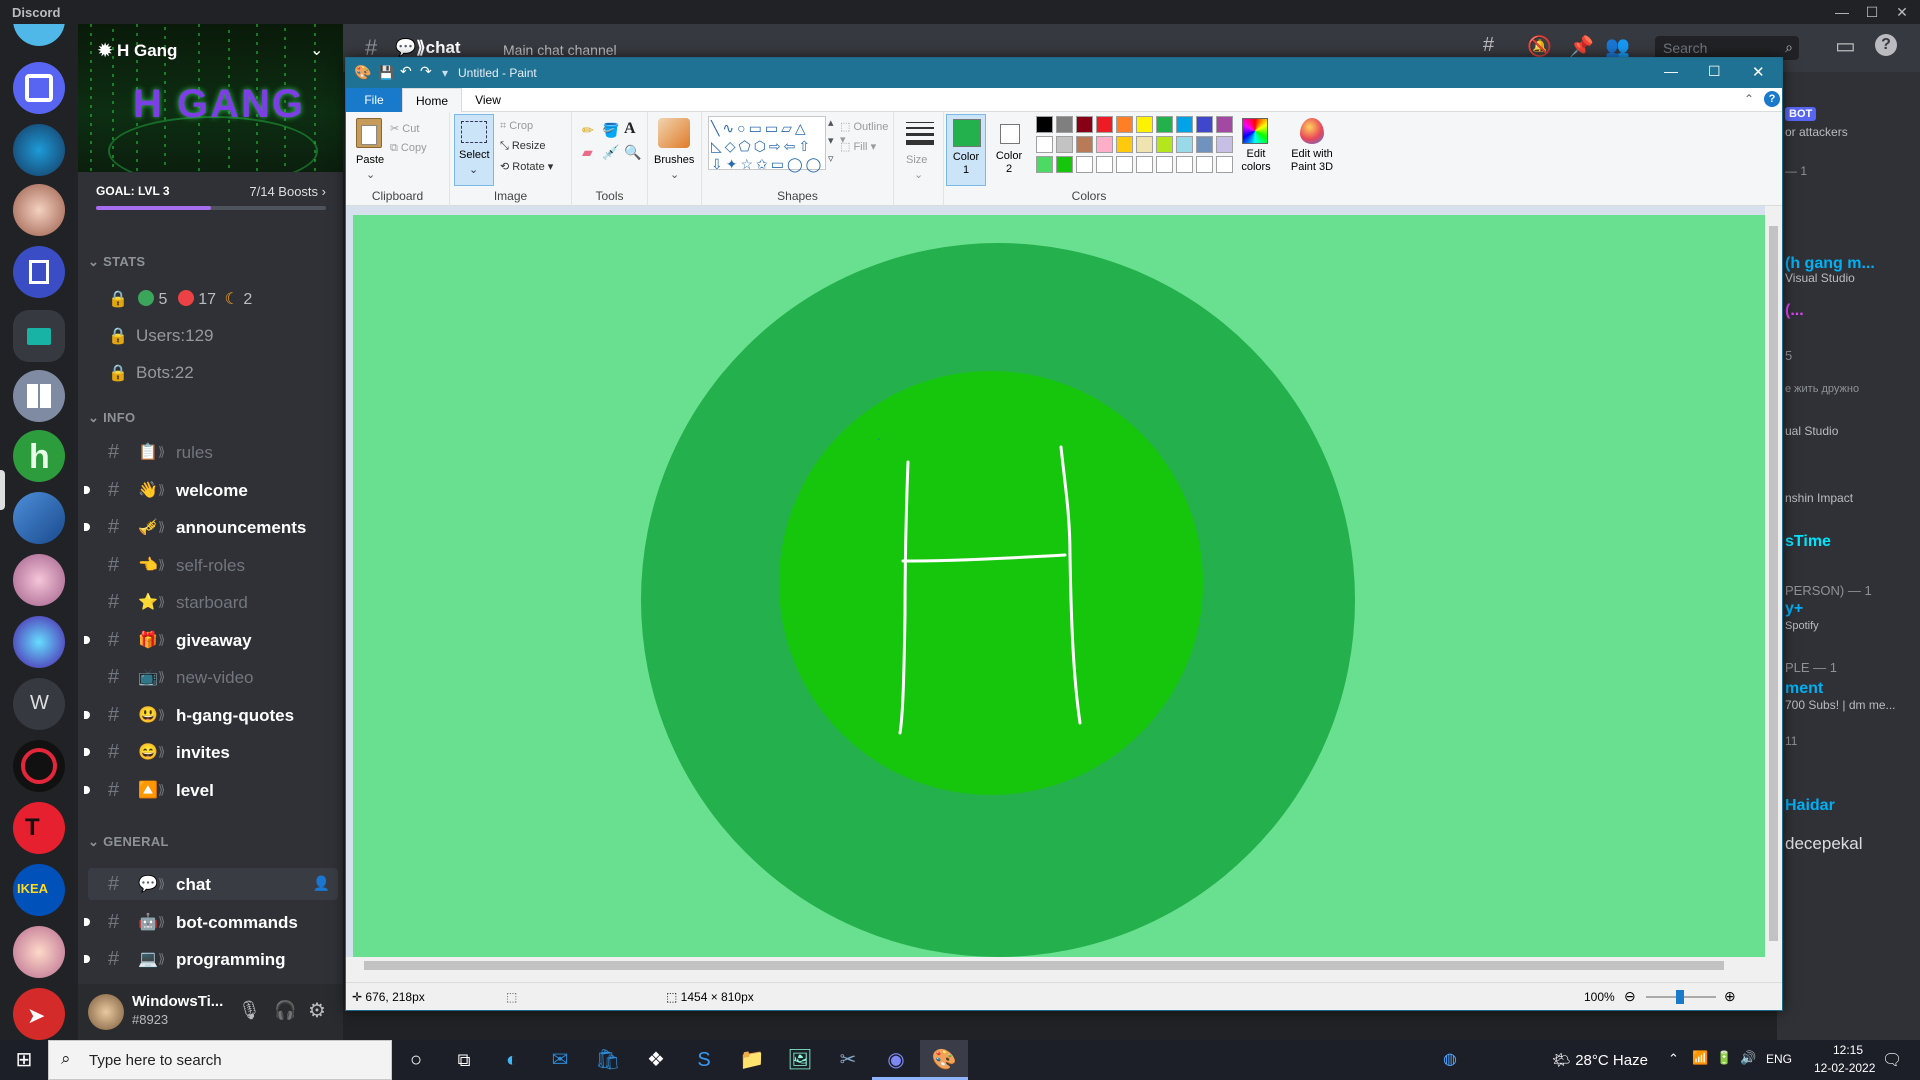 This screenshot has width=1920, height=1080. I want to click on horizontal-scrollbar, so click(1056, 965).